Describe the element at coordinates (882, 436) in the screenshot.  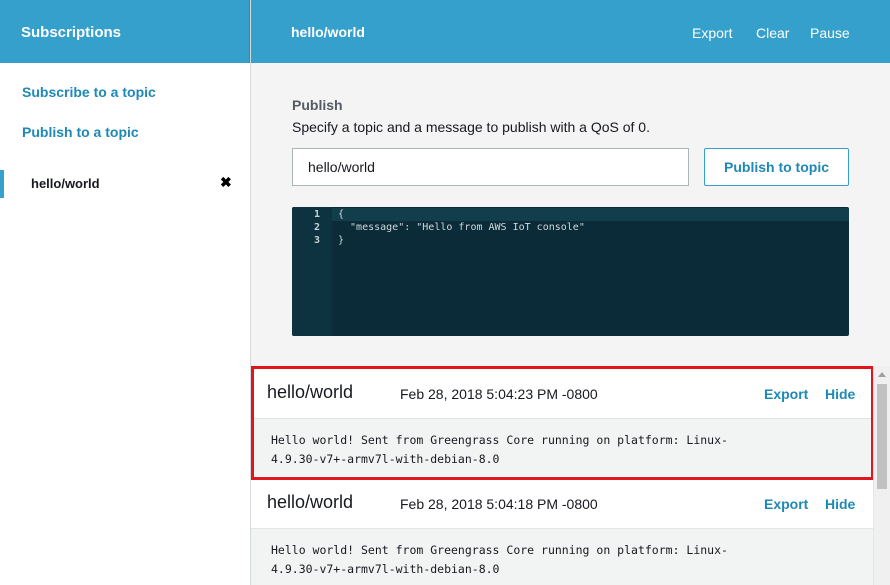
I see `scroll-thumb` at that location.